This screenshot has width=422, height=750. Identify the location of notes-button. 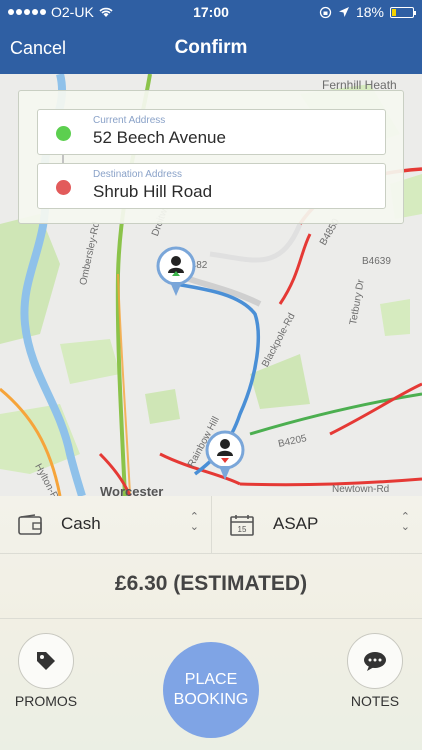
(375, 661).